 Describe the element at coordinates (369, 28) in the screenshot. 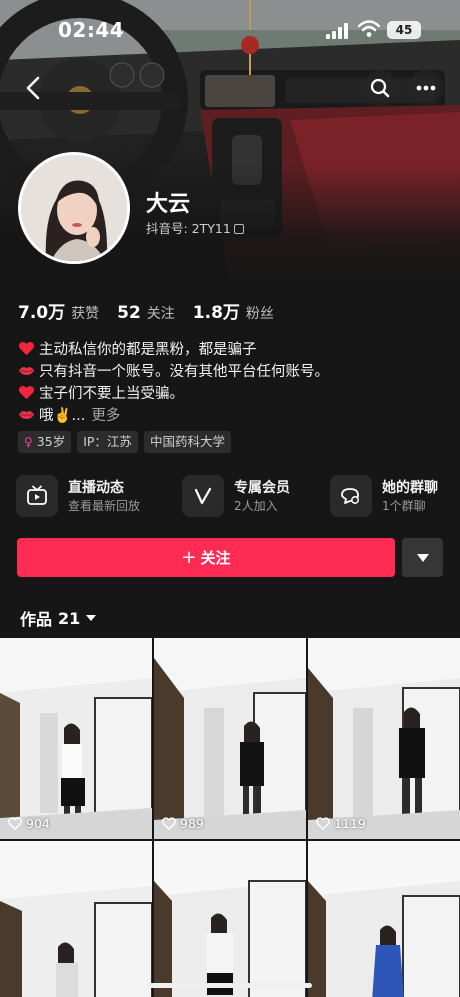

I see `wifi-icon` at that location.